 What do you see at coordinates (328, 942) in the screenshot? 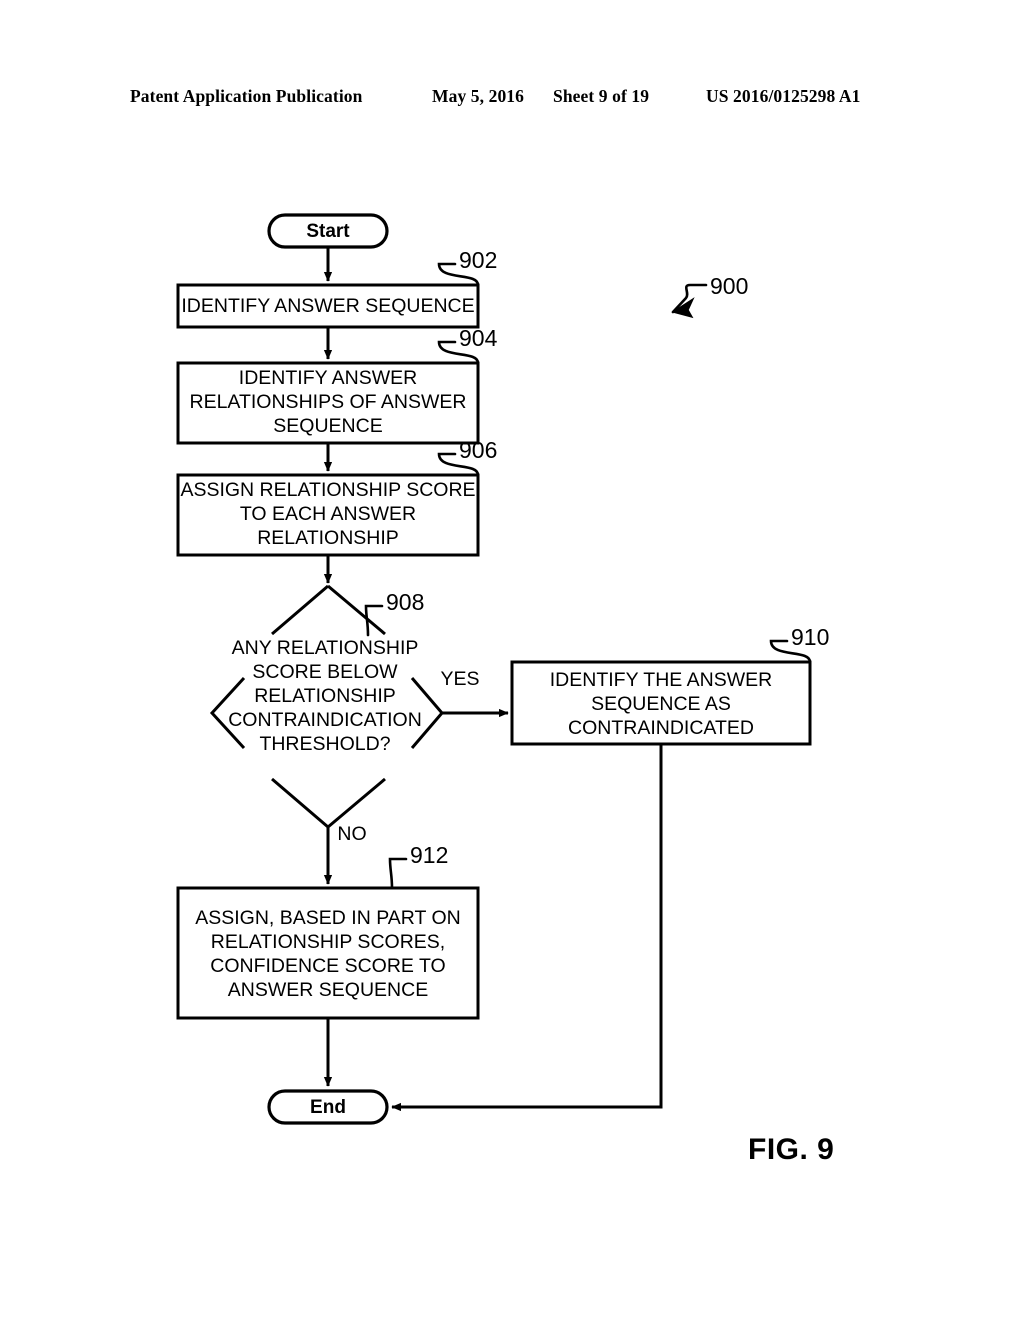
I see `process-node-912-line-1: RELATIONSHIP SCORES,` at bounding box center [328, 942].